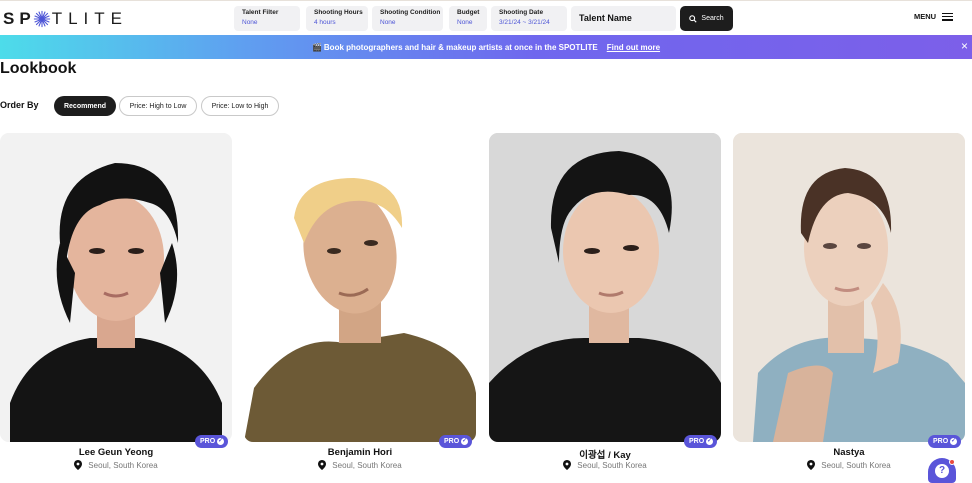 The image size is (972, 483). I want to click on shooting-hours-value: 4 hours, so click(325, 22).